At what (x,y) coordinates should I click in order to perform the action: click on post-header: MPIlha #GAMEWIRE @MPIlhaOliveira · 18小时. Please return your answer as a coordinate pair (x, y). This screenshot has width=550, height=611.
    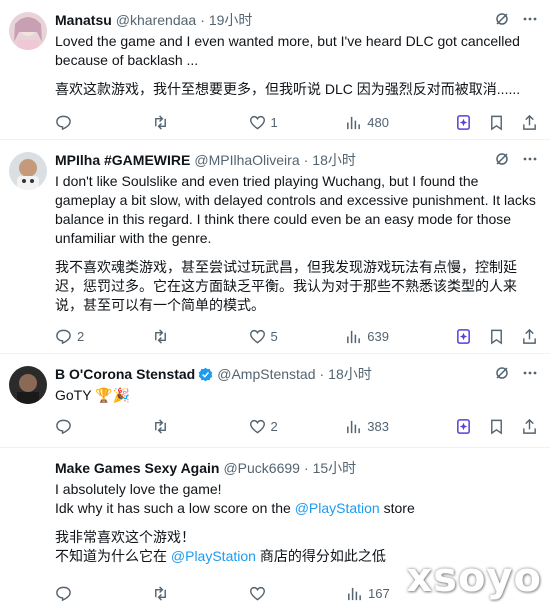
    Looking at the image, I should click on (296, 160).